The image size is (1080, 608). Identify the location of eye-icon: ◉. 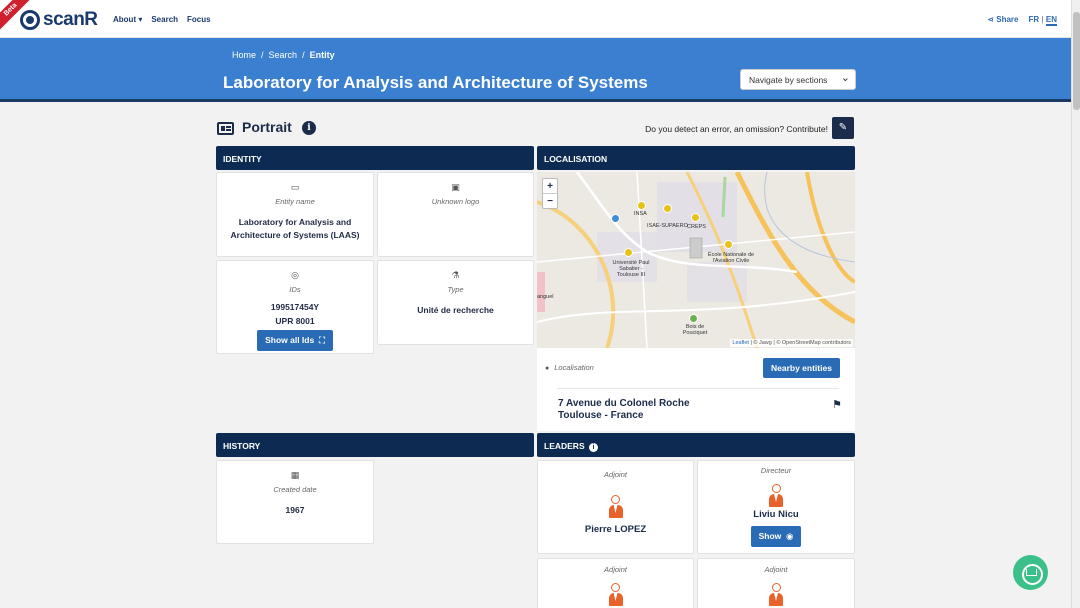
(788, 536).